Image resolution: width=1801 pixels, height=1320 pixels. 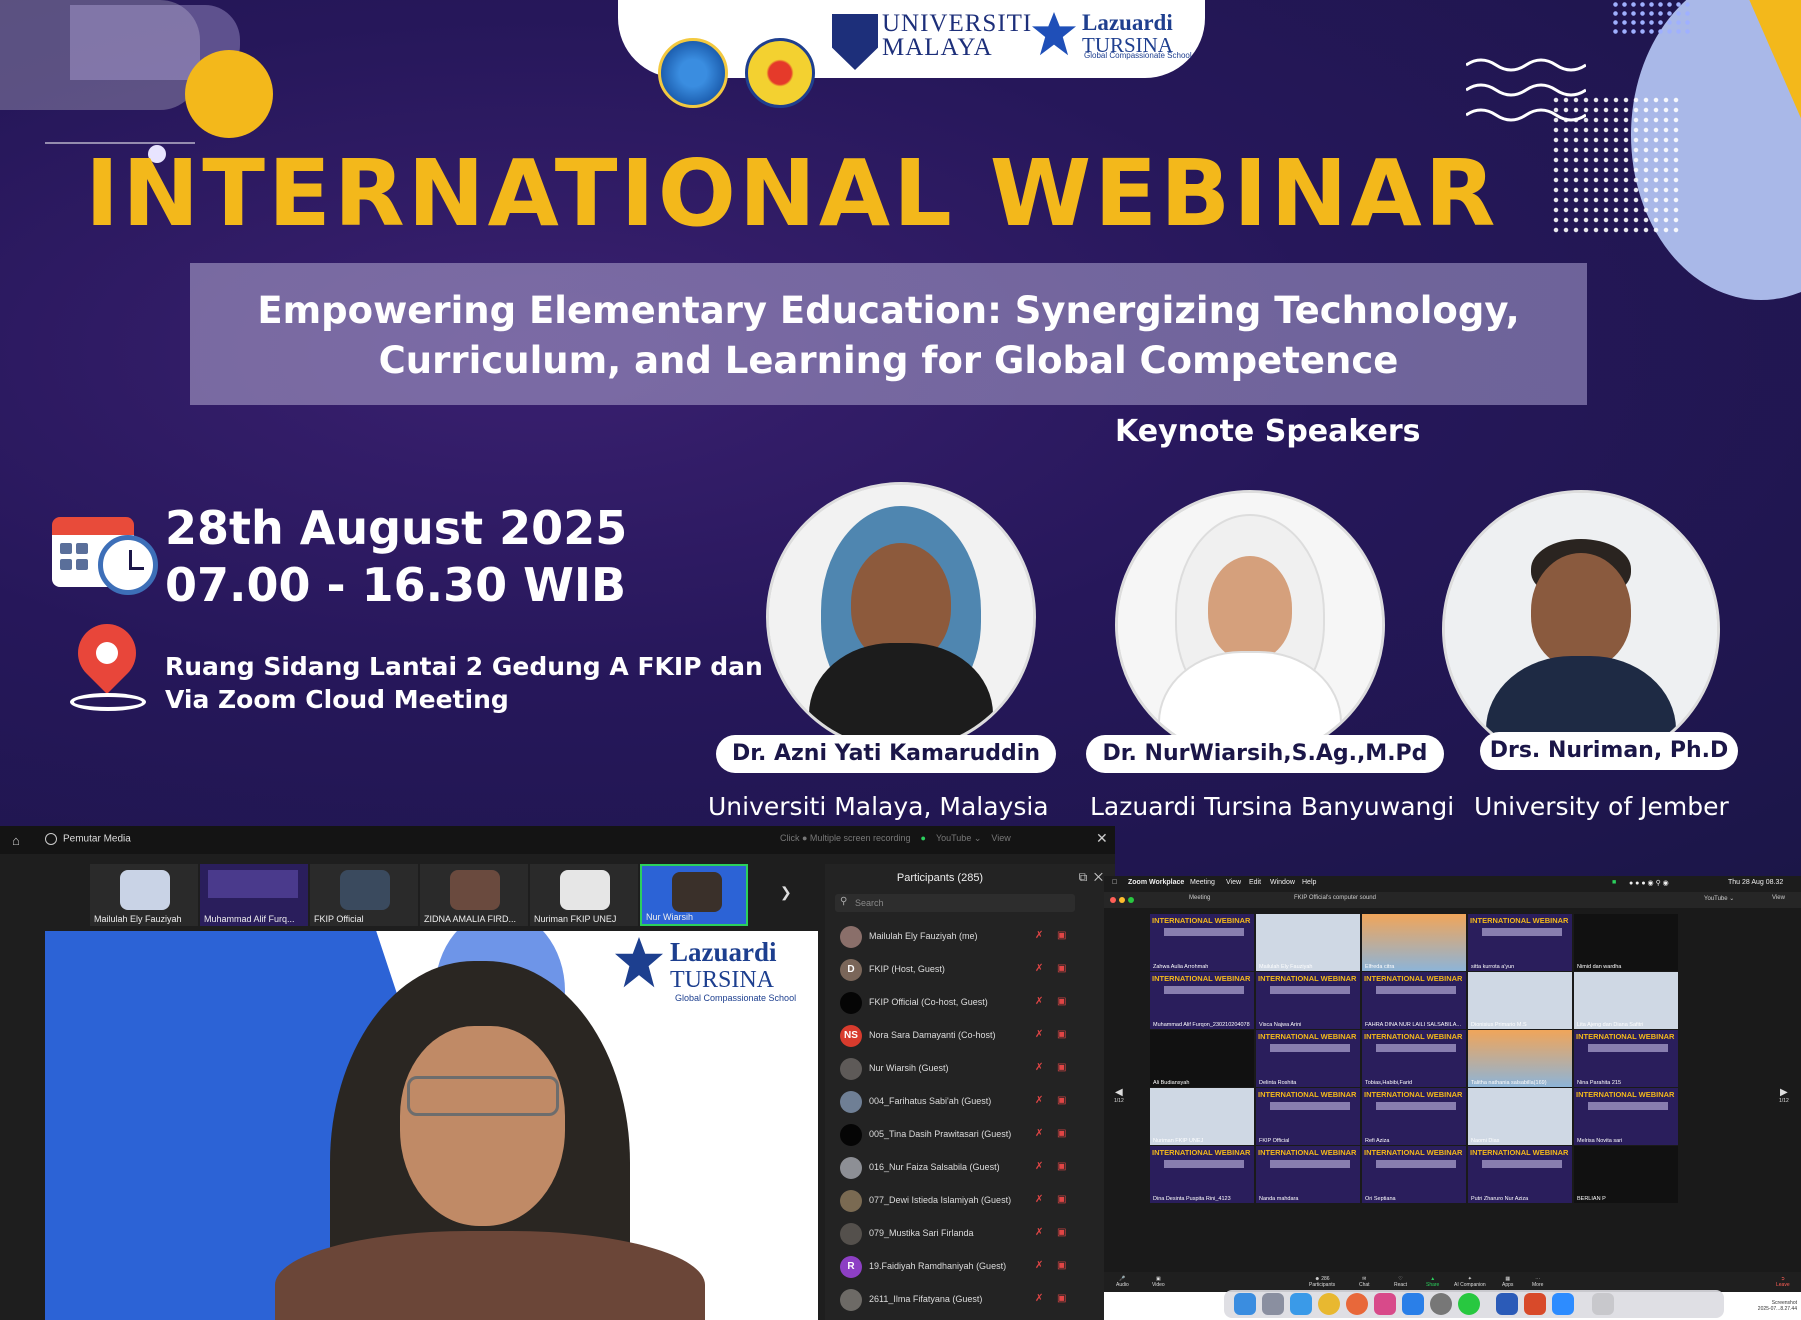 I want to click on chat-button: ✉ Chat, so click(x=1364, y=1282).